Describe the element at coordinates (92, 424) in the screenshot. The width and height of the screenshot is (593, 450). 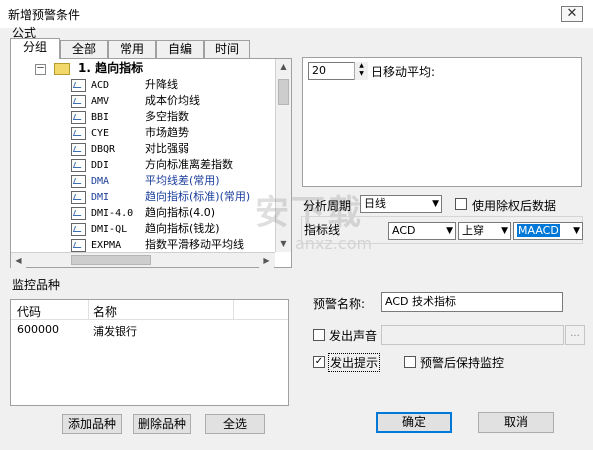
I see `add-instrument-button: 添加品种` at that location.